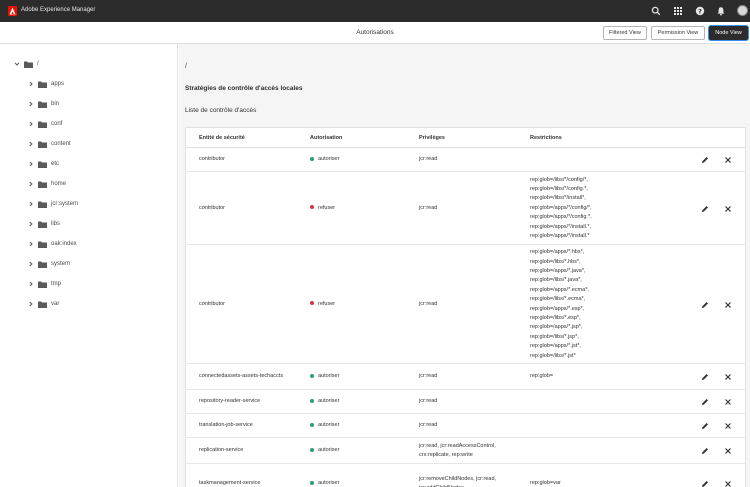 The image size is (750, 487). I want to click on restriction-line: rep:glob=/apps/*/install.*, so click(560, 236).